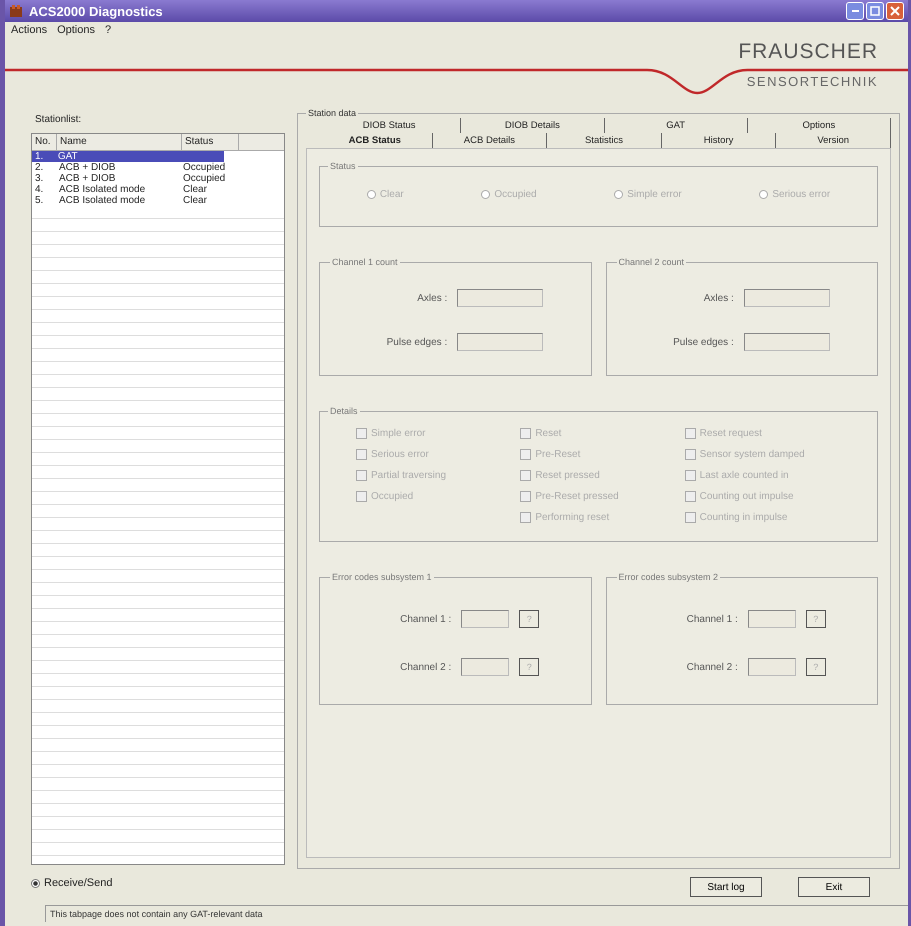 This screenshot has height=926, width=911. What do you see at coordinates (39, 156) in the screenshot?
I see `table-cell-text: 1.` at bounding box center [39, 156].